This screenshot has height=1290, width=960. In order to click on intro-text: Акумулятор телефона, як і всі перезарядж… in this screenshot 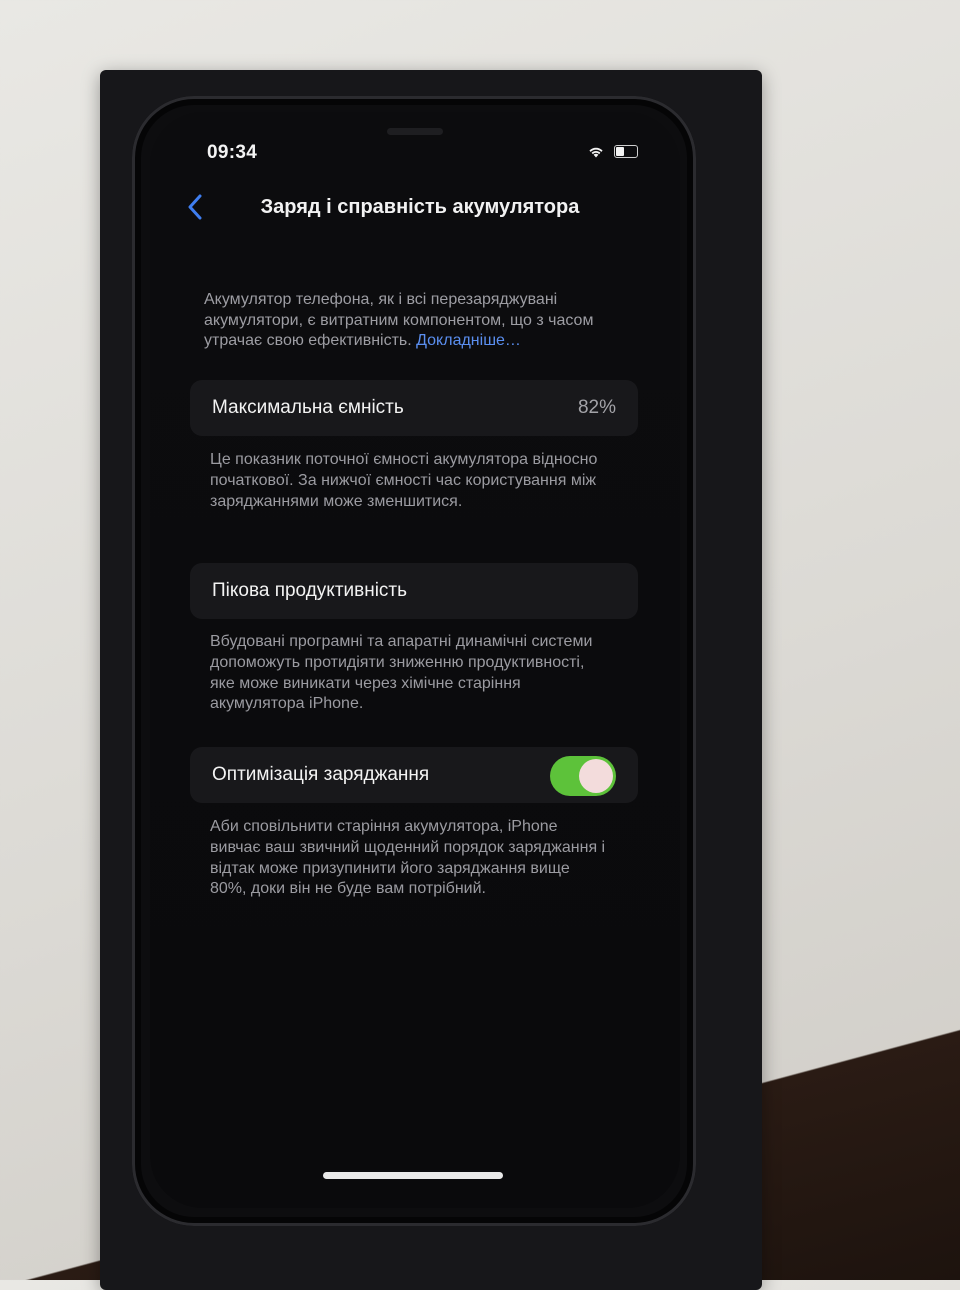, I will do `click(414, 321)`.